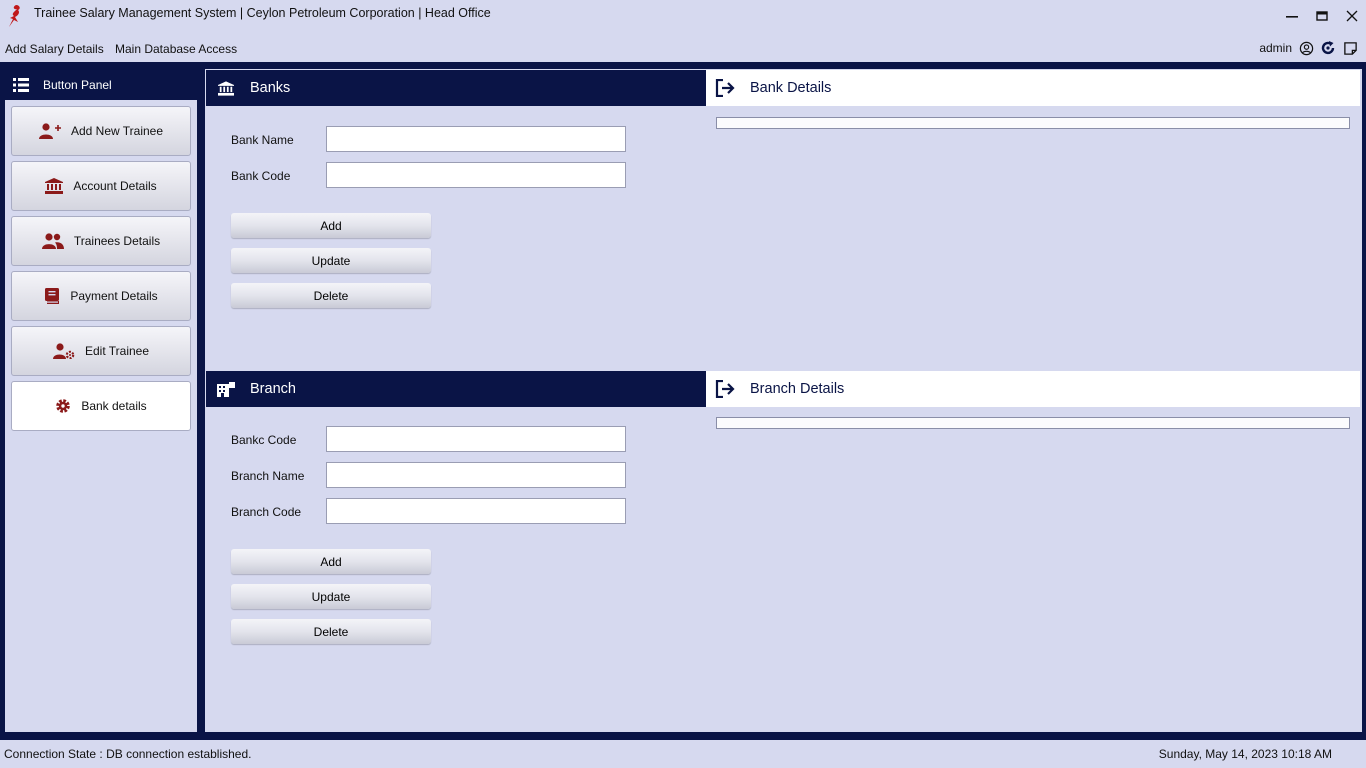 This screenshot has width=1366, height=768. Describe the element at coordinates (15, 17) in the screenshot. I see `app-logo-icon` at that location.